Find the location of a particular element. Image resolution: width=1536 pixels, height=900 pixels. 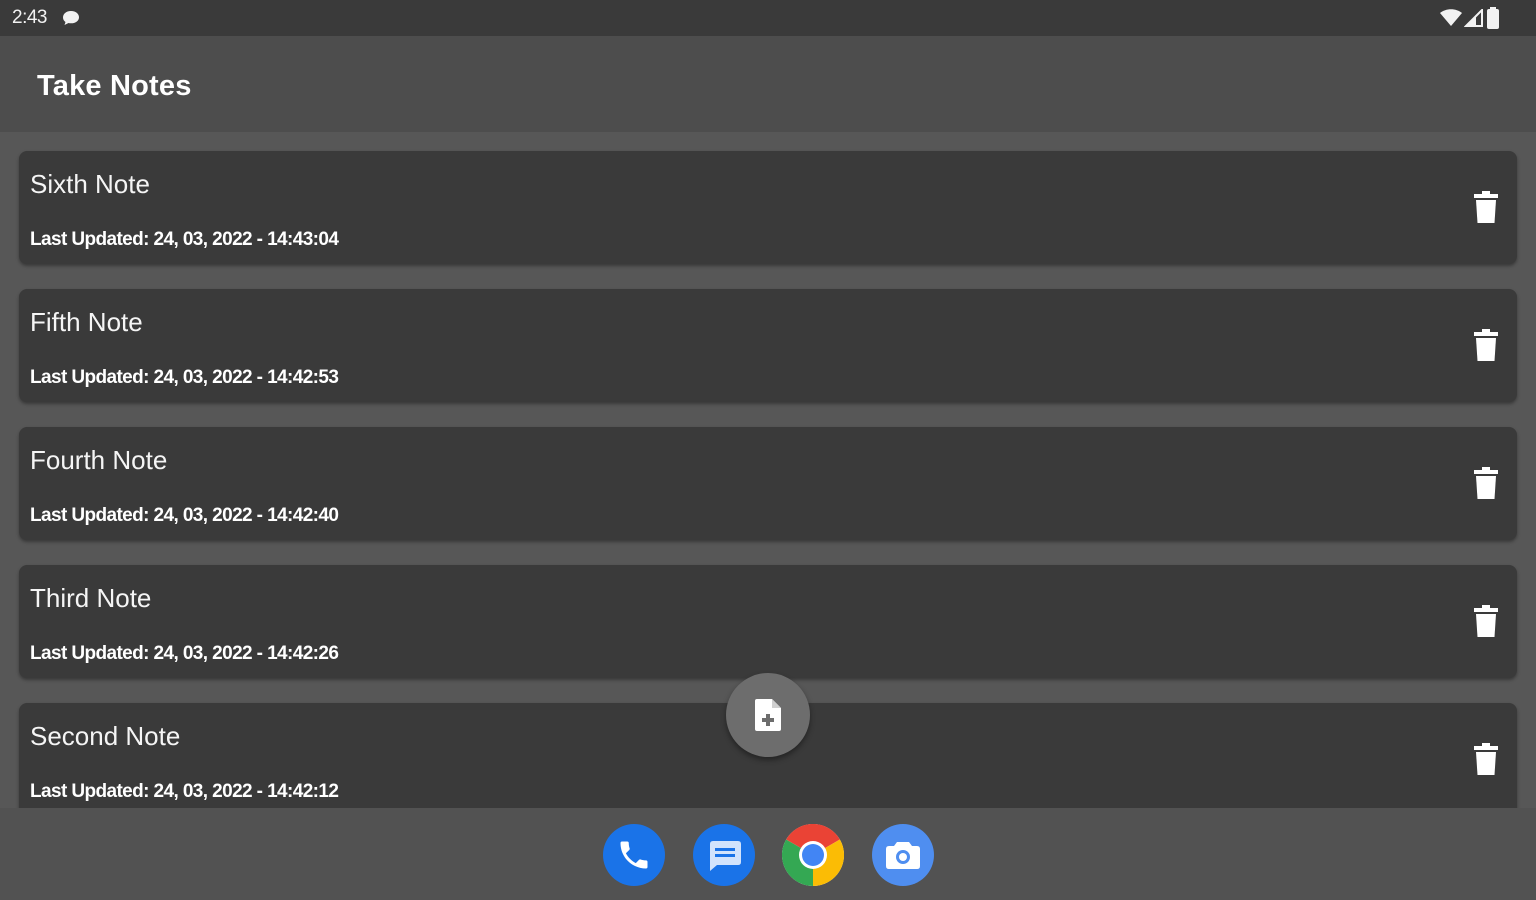

phone-app is located at coordinates (634, 855).